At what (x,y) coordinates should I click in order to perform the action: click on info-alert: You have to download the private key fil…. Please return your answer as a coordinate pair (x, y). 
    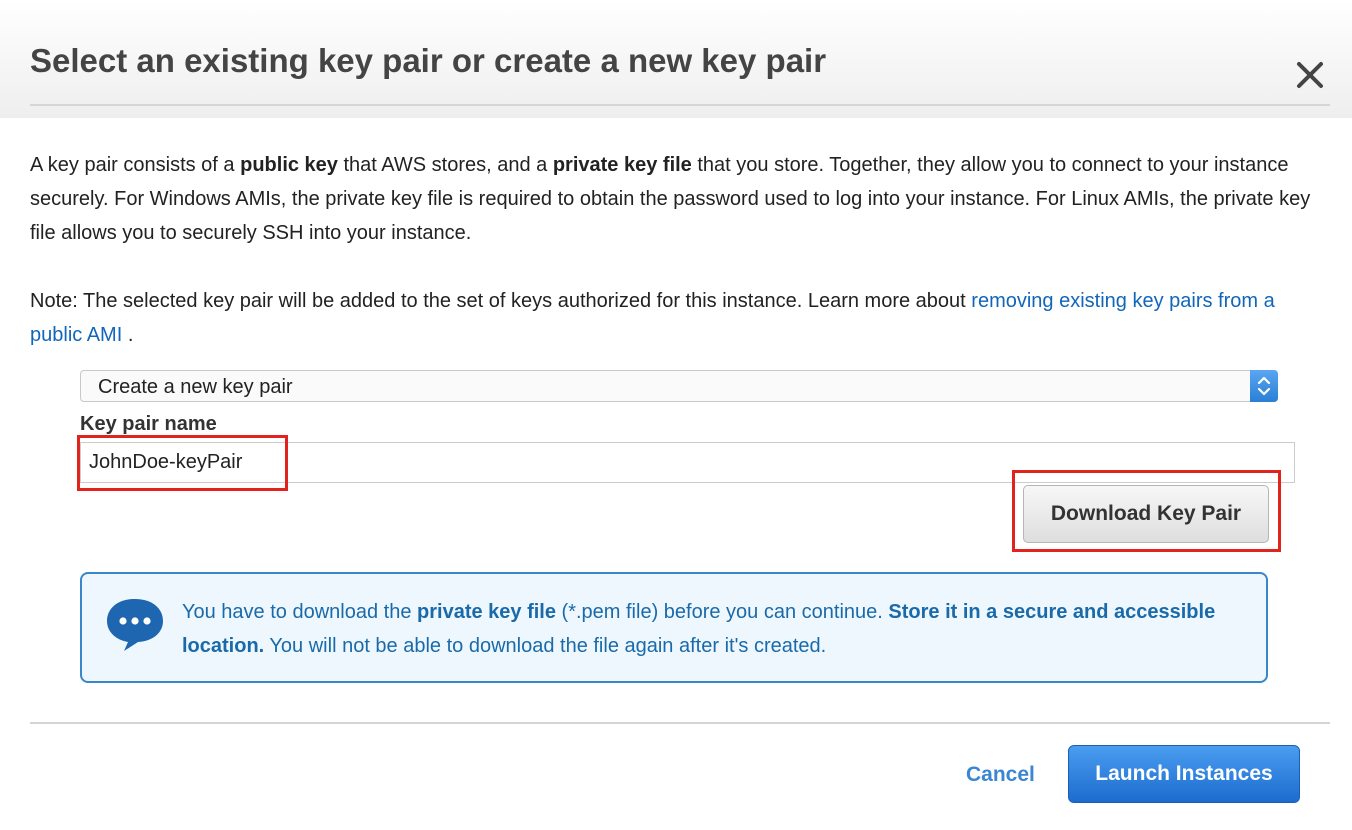
    Looking at the image, I should click on (674, 627).